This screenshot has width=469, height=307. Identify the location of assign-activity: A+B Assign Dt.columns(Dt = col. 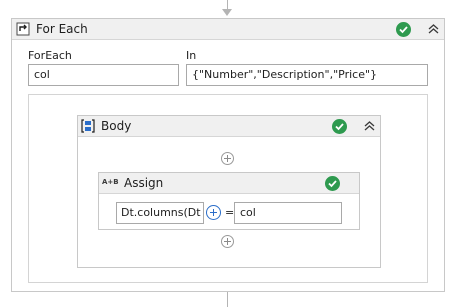
(229, 201).